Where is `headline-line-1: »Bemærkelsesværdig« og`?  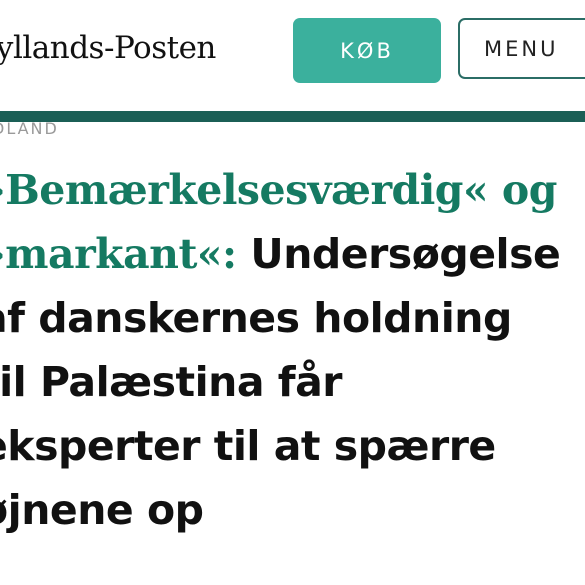 headline-line-1: »Bemærkelsesværdig« og is located at coordinates (292, 190).